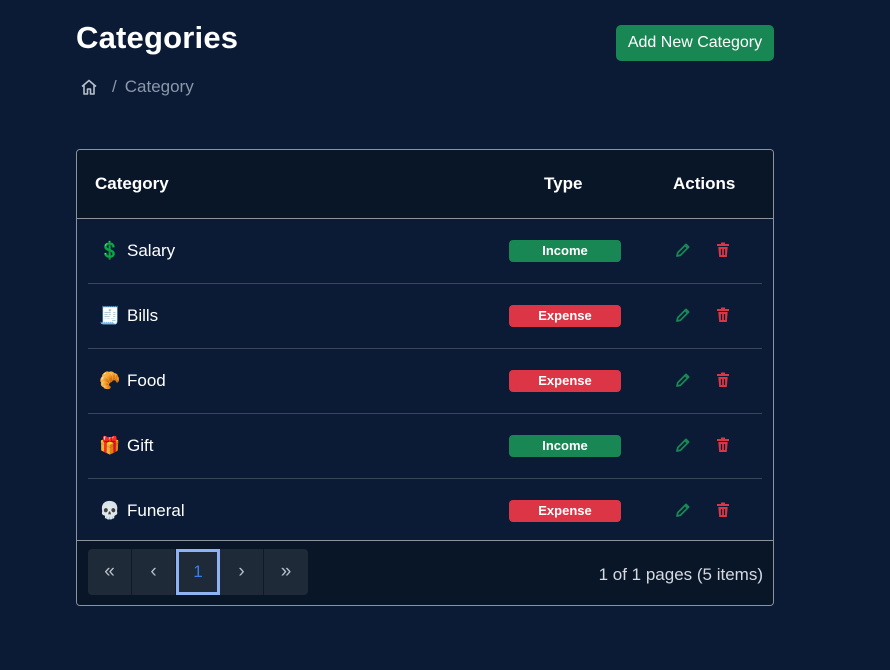  What do you see at coordinates (425, 251) in the screenshot?
I see `table-row: 💲 Salary Income` at bounding box center [425, 251].